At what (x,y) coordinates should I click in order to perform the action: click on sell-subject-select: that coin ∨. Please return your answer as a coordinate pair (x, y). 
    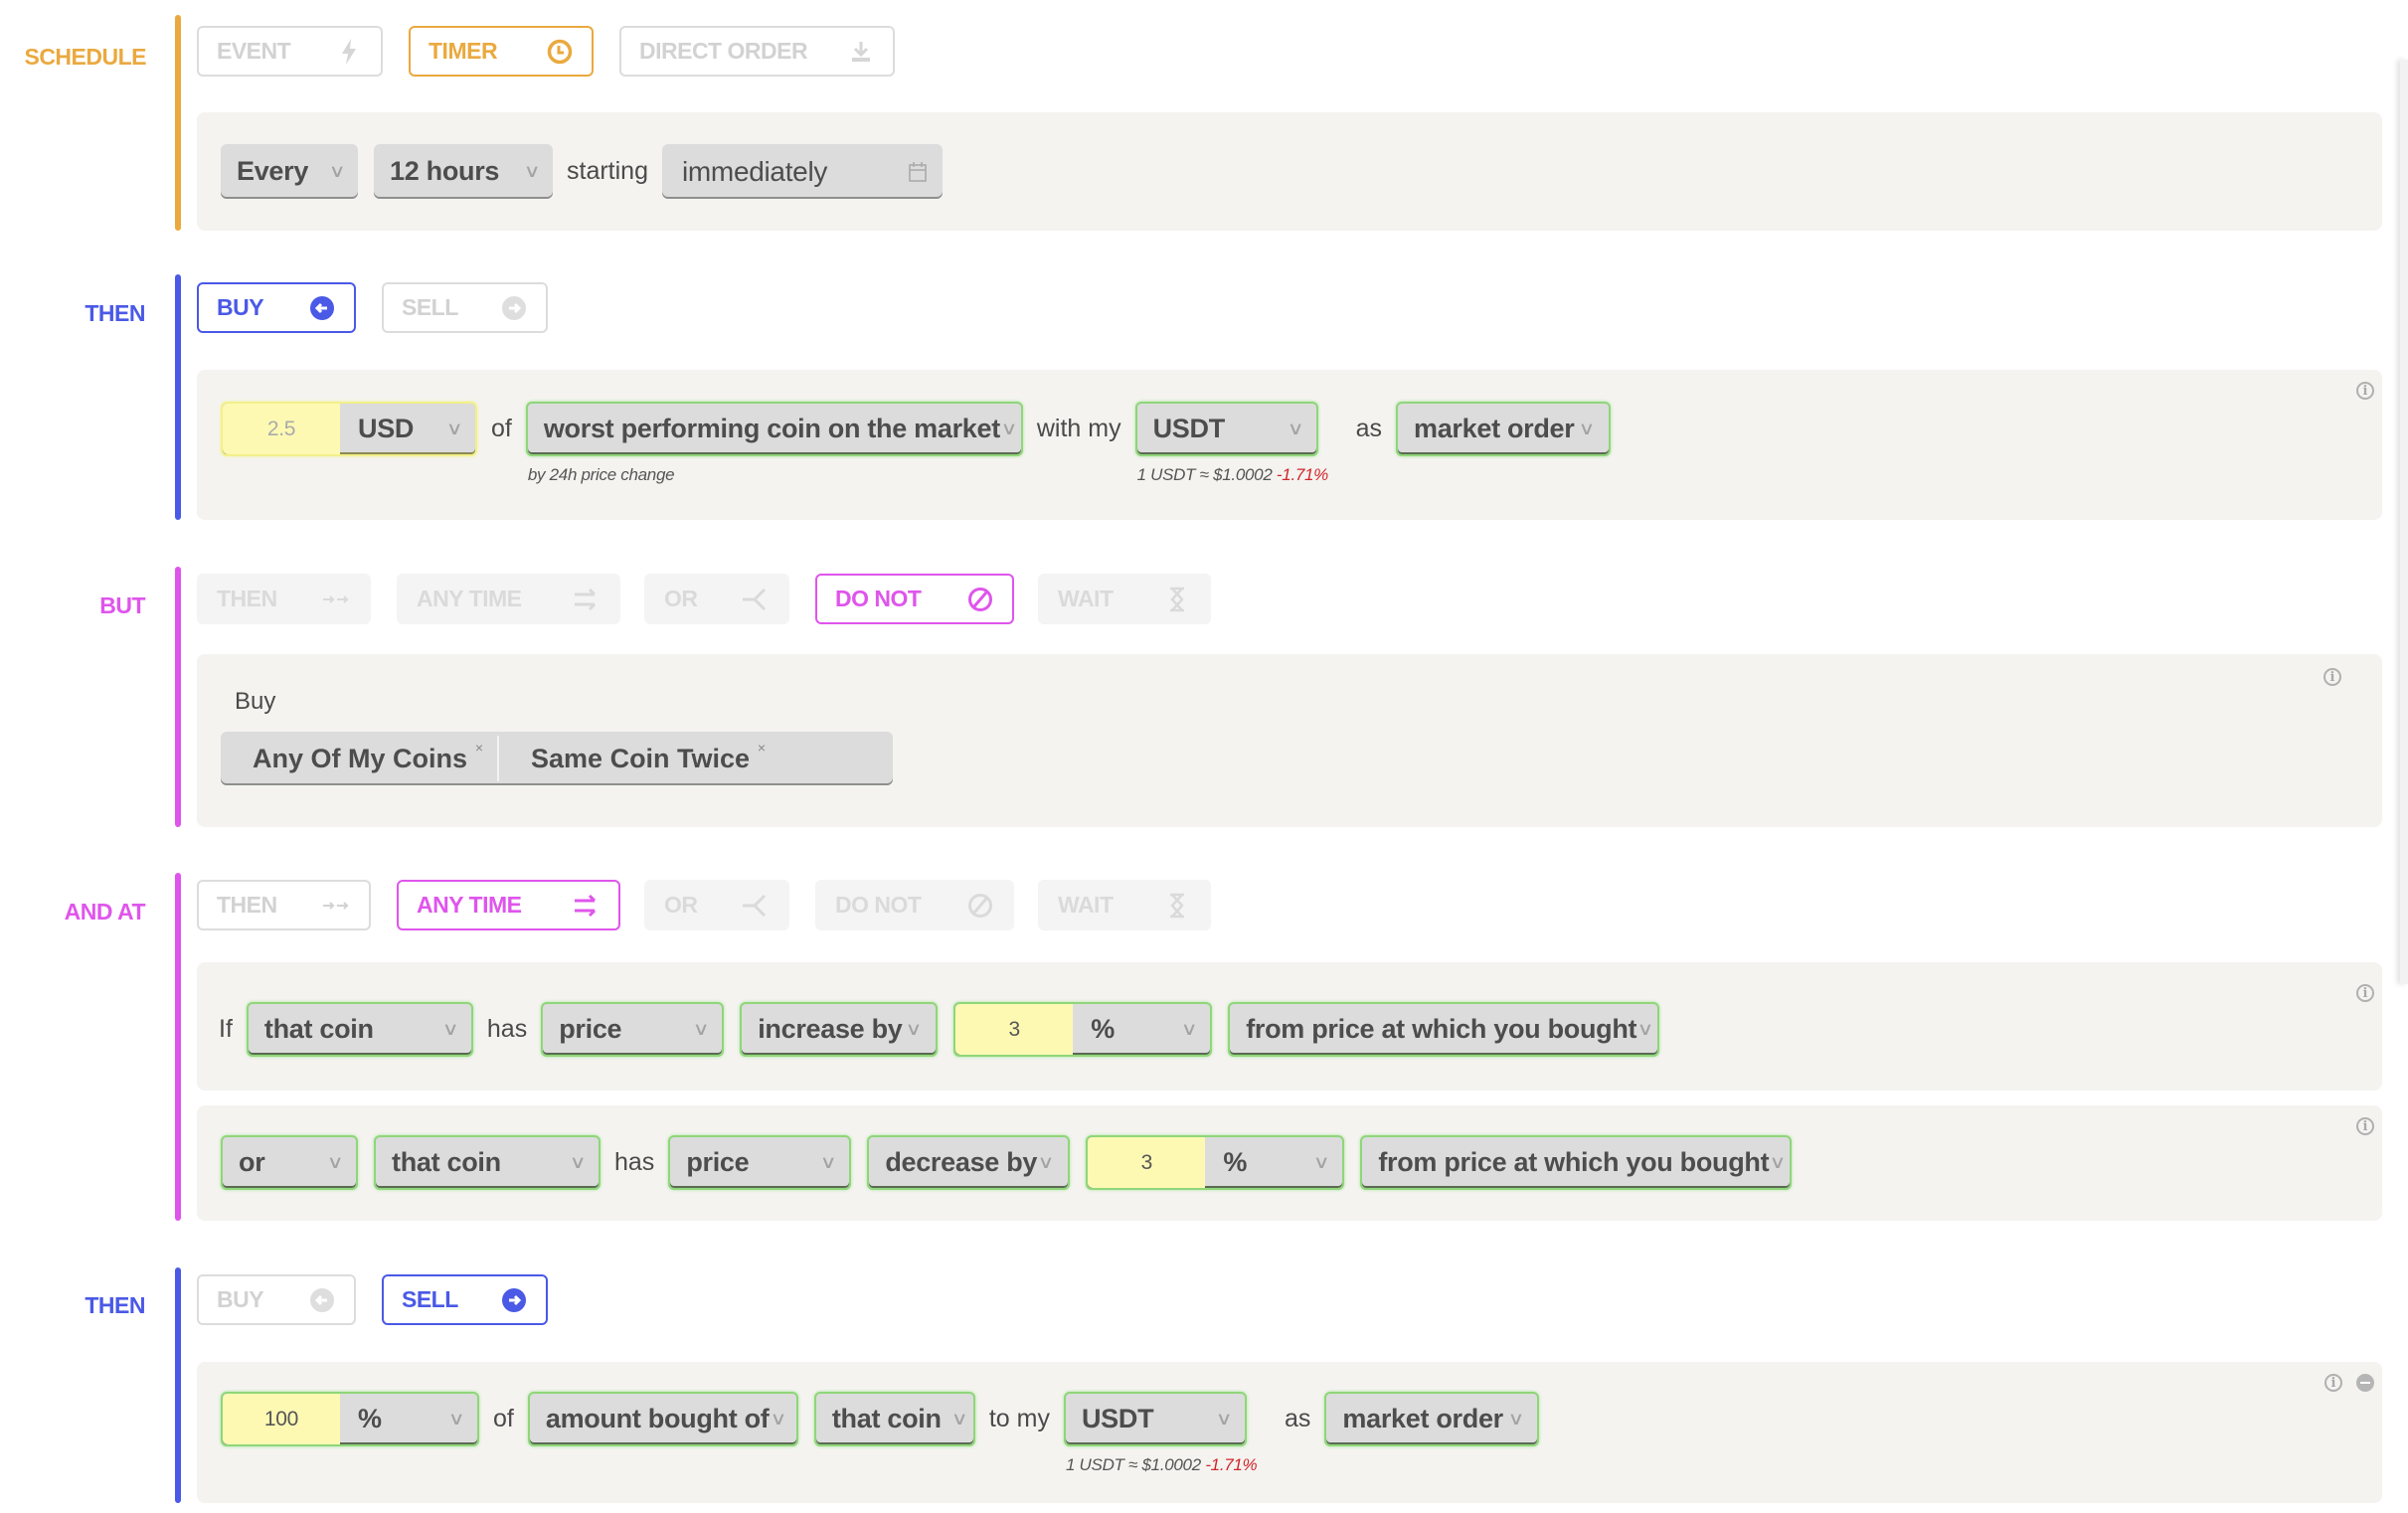
    Looking at the image, I should click on (894, 1419).